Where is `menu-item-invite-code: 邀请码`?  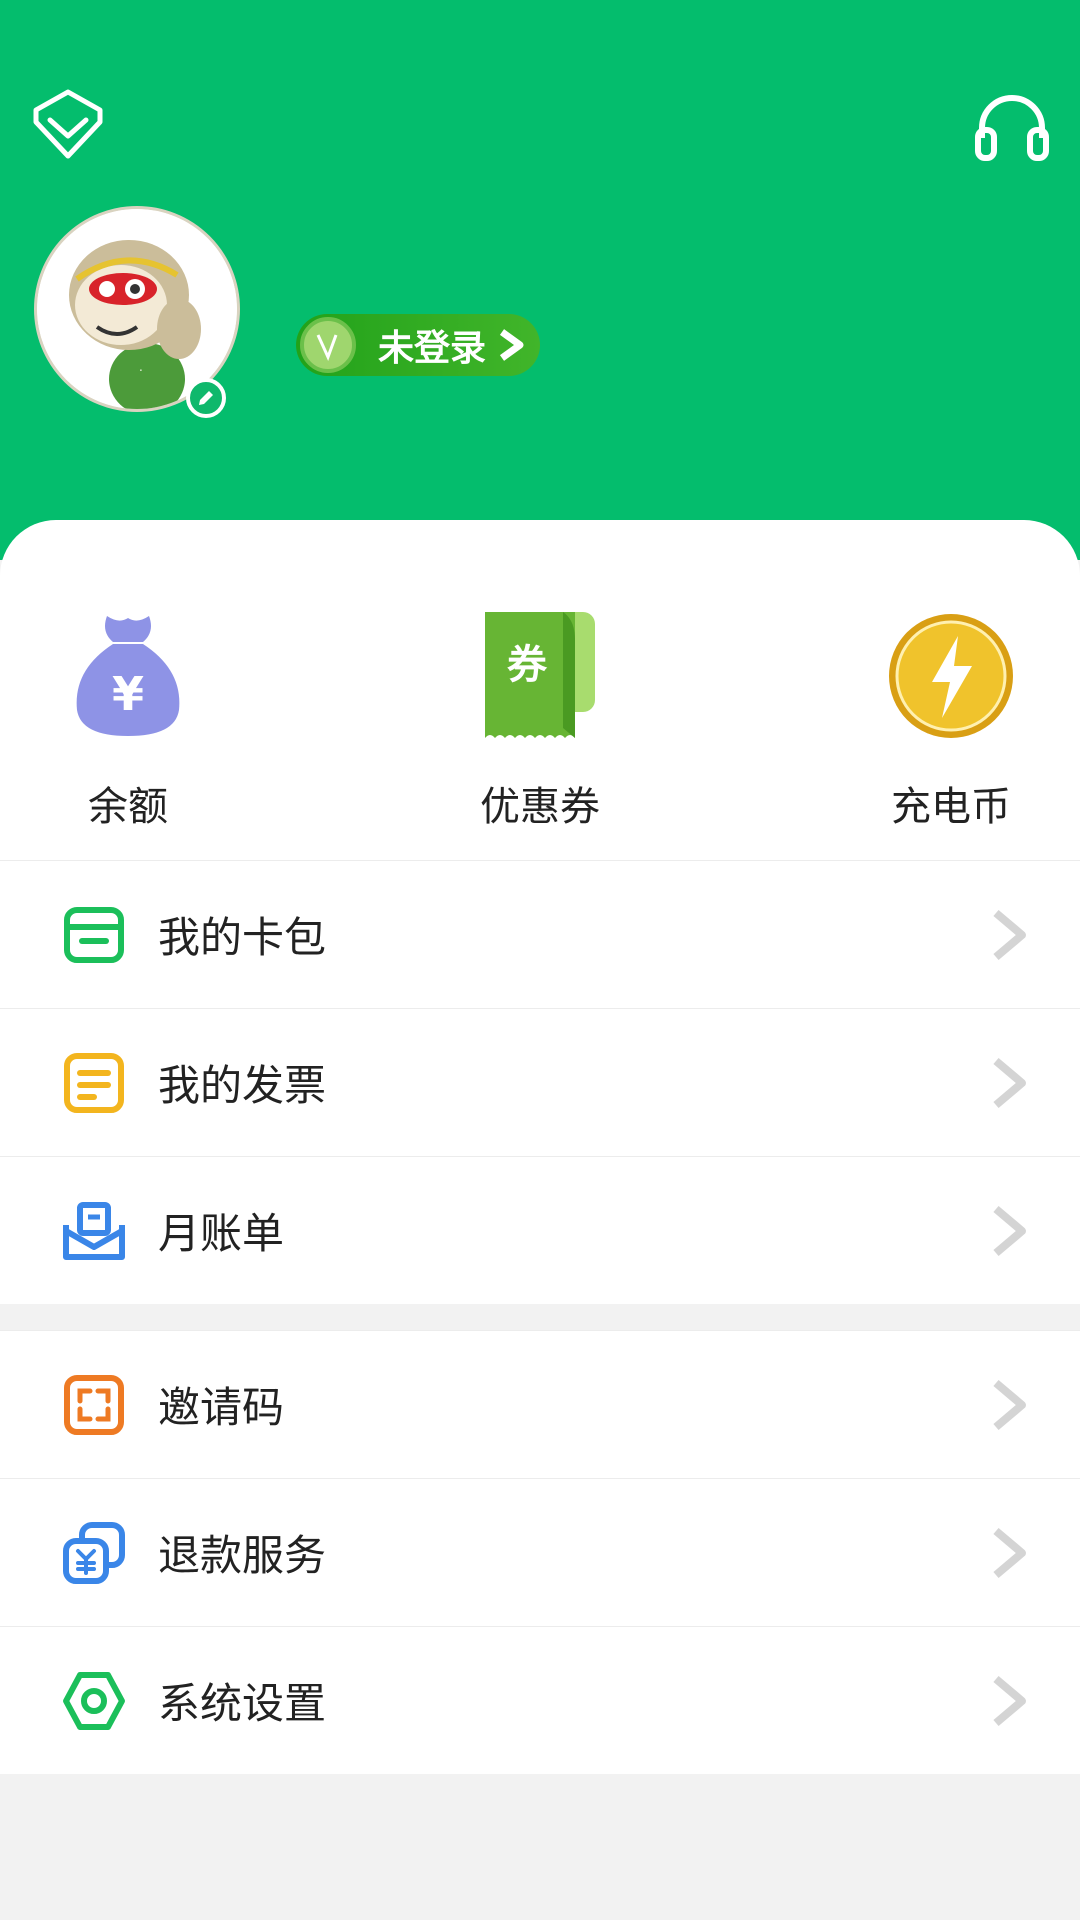 menu-item-invite-code: 邀请码 is located at coordinates (540, 1404).